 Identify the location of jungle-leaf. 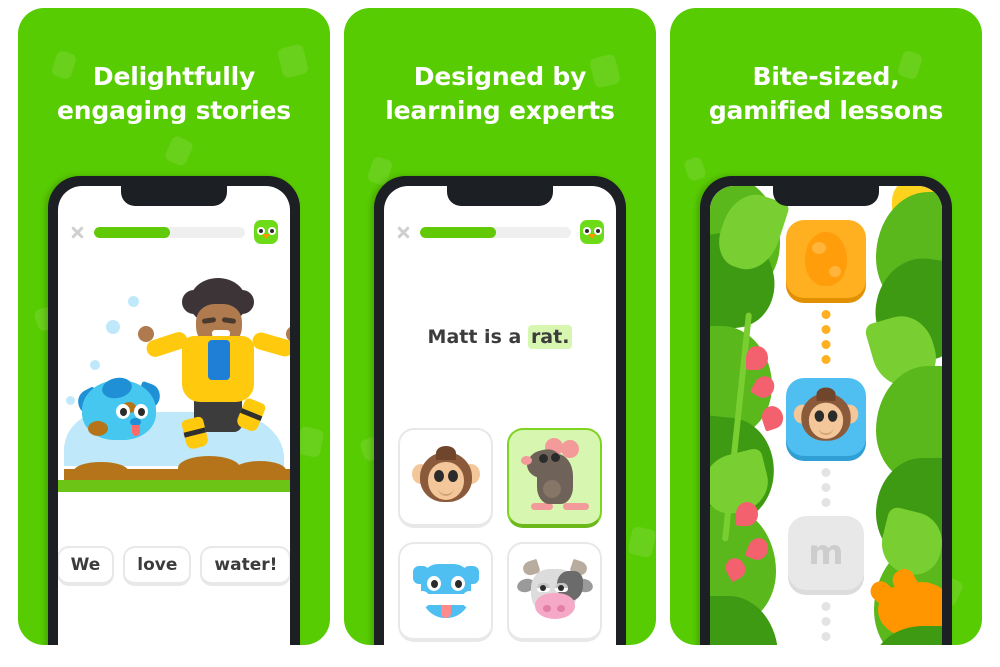
(744, 620).